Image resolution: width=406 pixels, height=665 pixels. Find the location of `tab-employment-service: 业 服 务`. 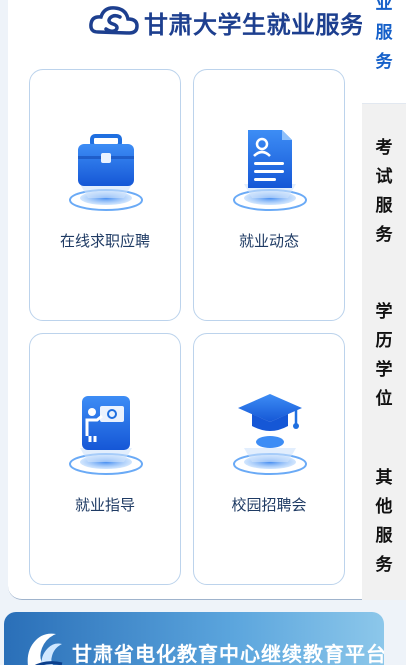

tab-employment-service: 业 服 务 is located at coordinates (384, 52).